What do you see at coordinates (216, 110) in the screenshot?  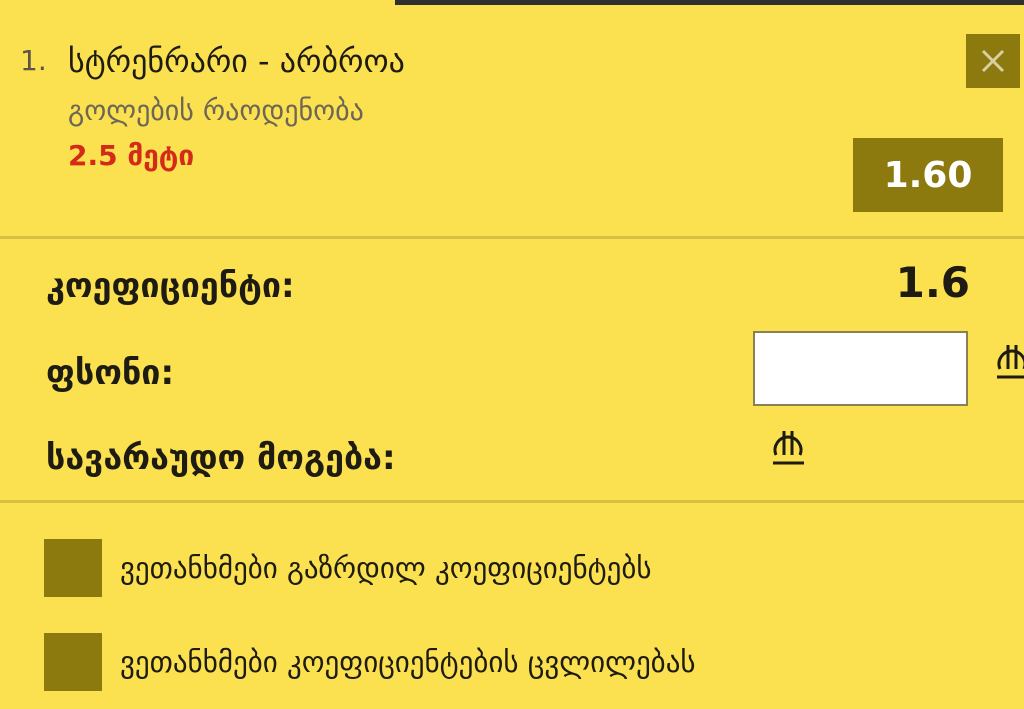 I see `bet-market-name: გოლების რაოდენობა` at bounding box center [216, 110].